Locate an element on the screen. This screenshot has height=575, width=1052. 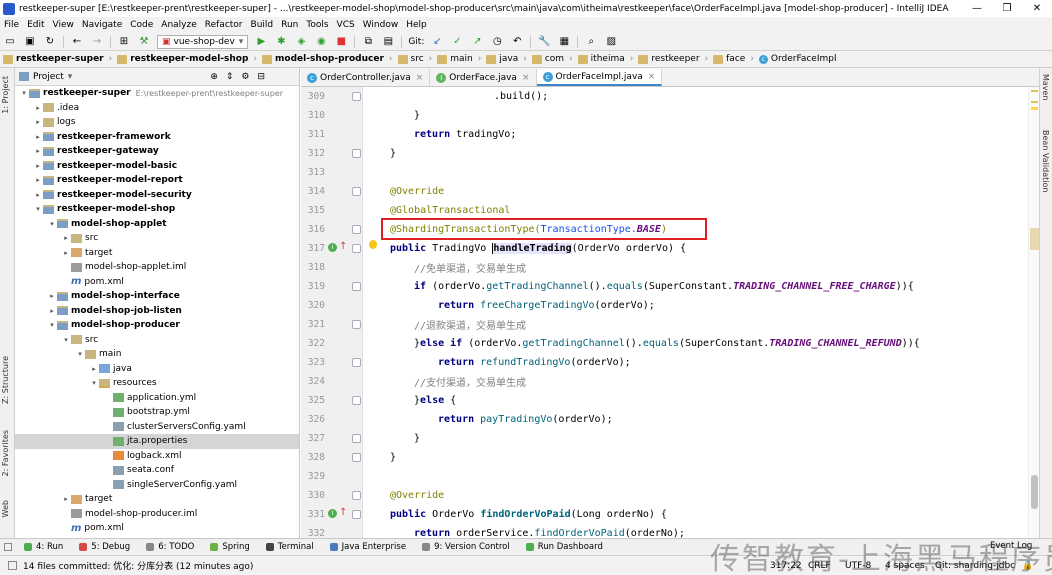
git-commit-icon: ✓ is located at coordinates (457, 42).